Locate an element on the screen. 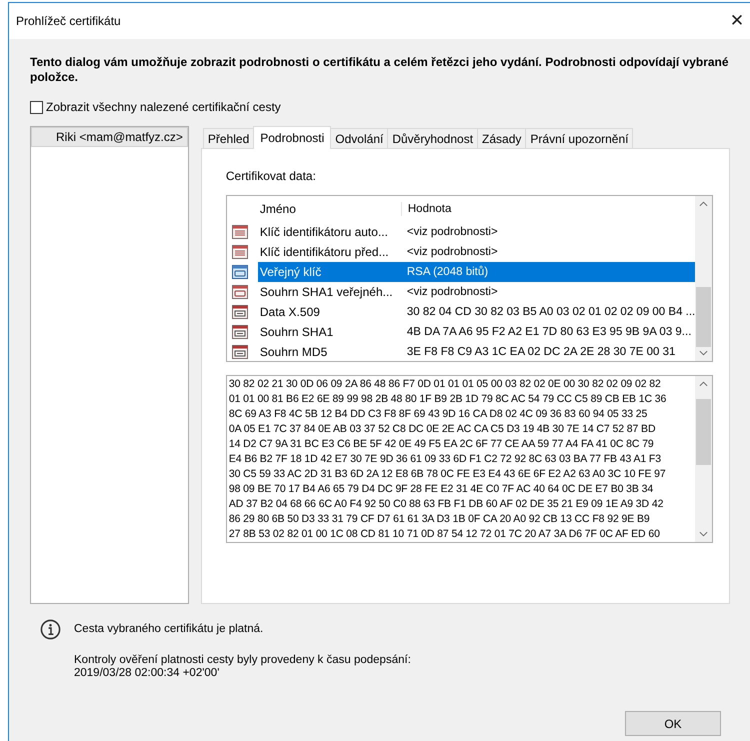 The image size is (750, 741). row-value: 3E F8 F8 C9 A3 1C EA 02 DC 2A 2E 28 30 7E 00 31 is located at coordinates (541, 352).